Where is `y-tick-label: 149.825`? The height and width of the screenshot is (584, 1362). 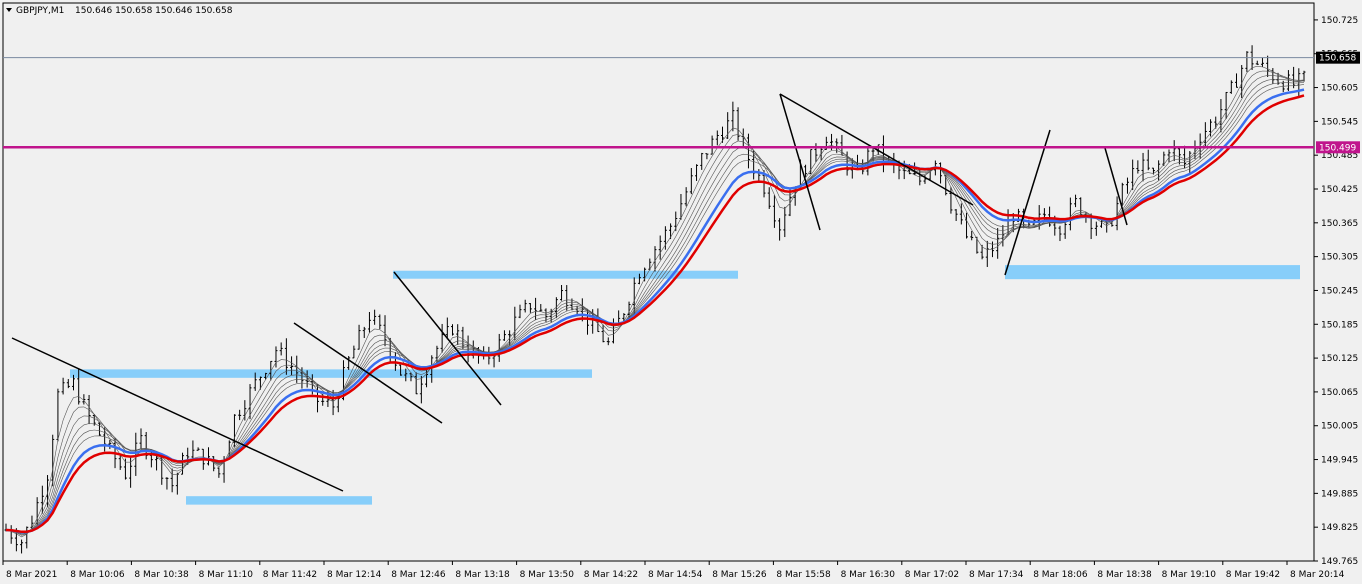
y-tick-label: 149.825 is located at coordinates (1339, 528).